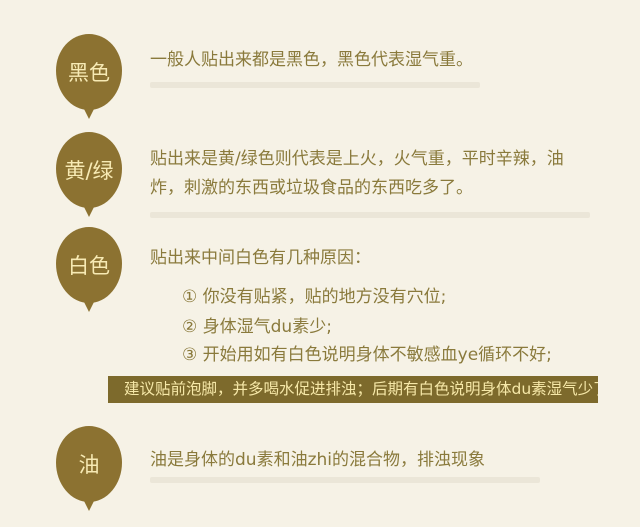 The height and width of the screenshot is (527, 640). I want to click on description-oil: 油是身体的du素和油zhi的混合物，排浊现象, so click(317, 460).